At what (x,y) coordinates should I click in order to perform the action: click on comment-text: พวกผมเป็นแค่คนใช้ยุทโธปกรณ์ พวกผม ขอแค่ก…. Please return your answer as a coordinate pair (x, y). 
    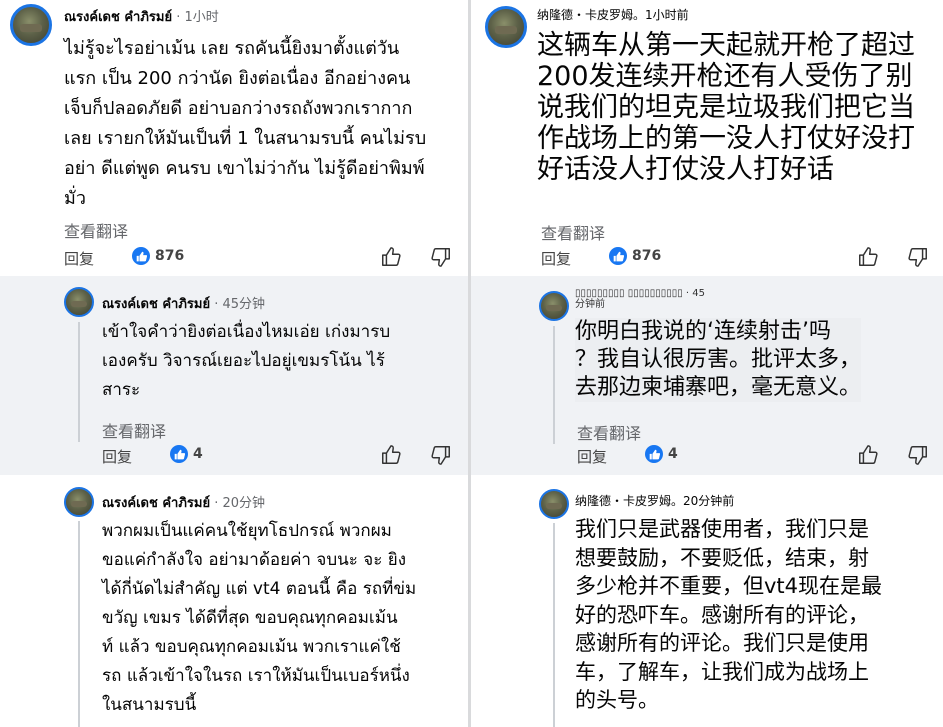
    Looking at the image, I should click on (259, 618).